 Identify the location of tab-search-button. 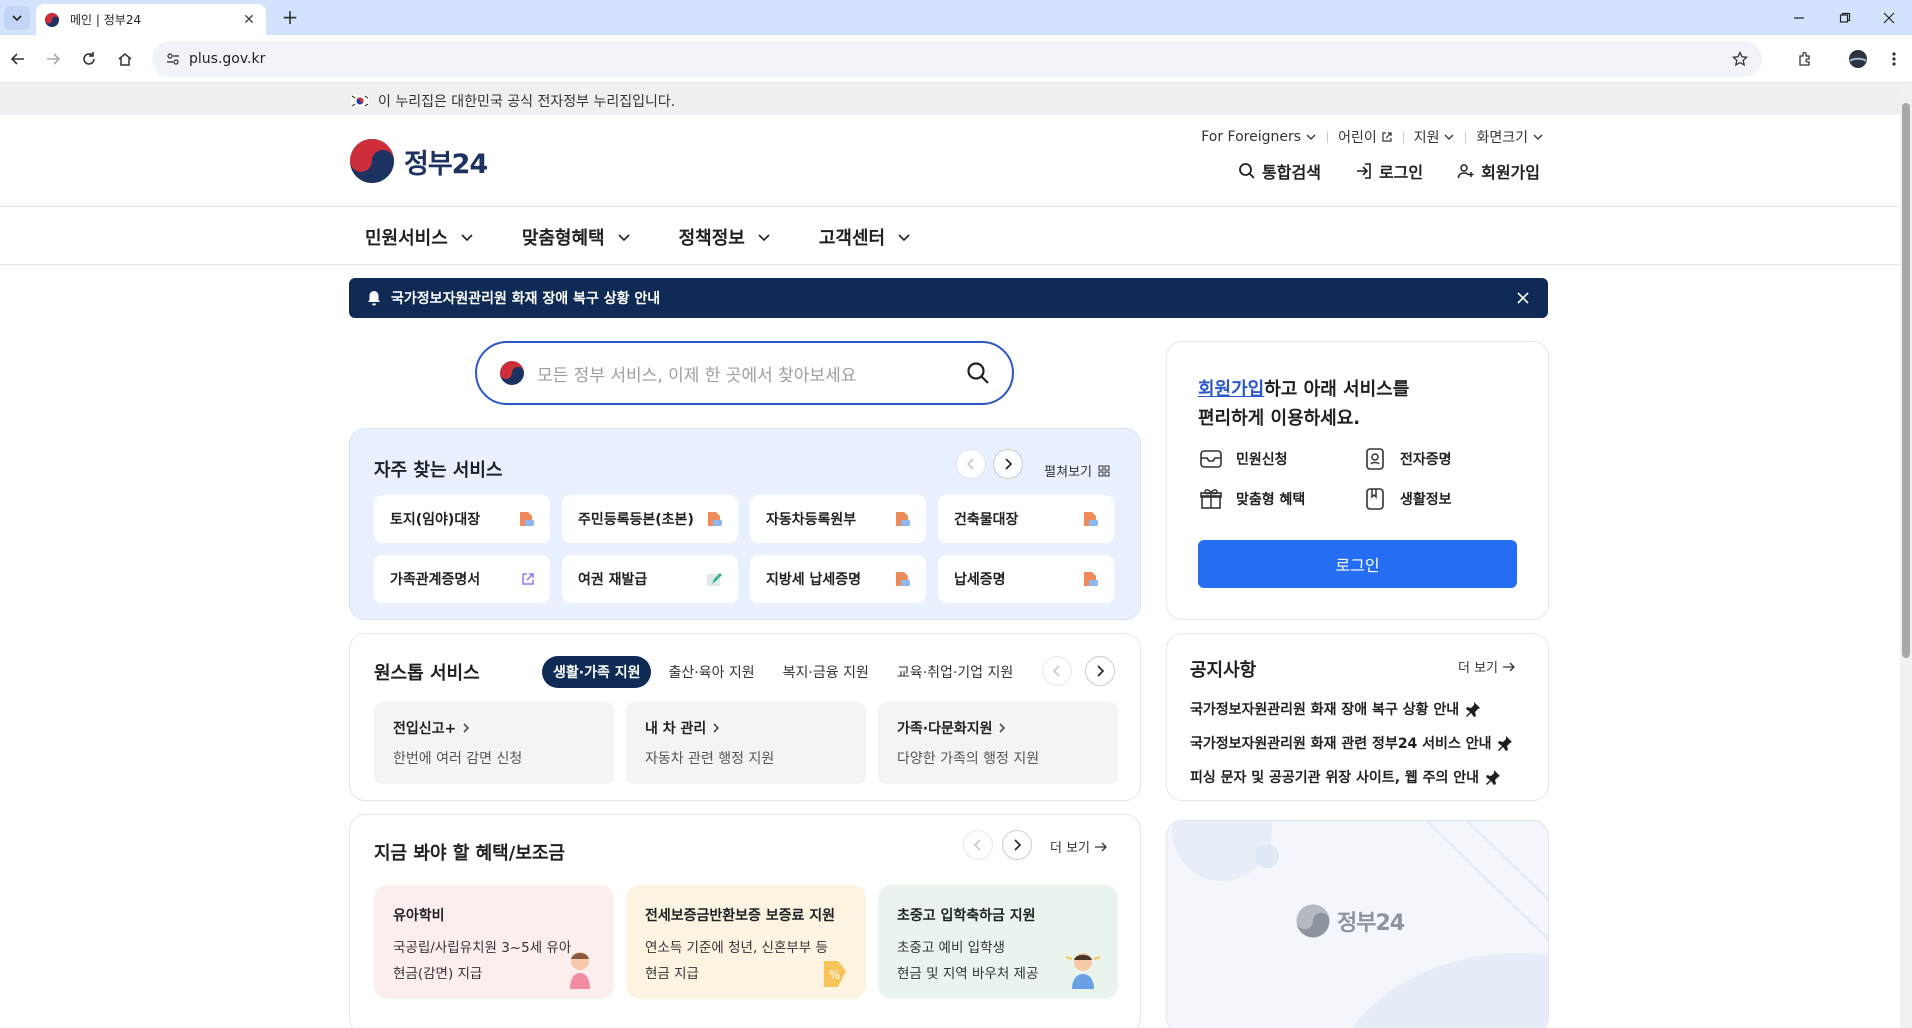
(17, 18).